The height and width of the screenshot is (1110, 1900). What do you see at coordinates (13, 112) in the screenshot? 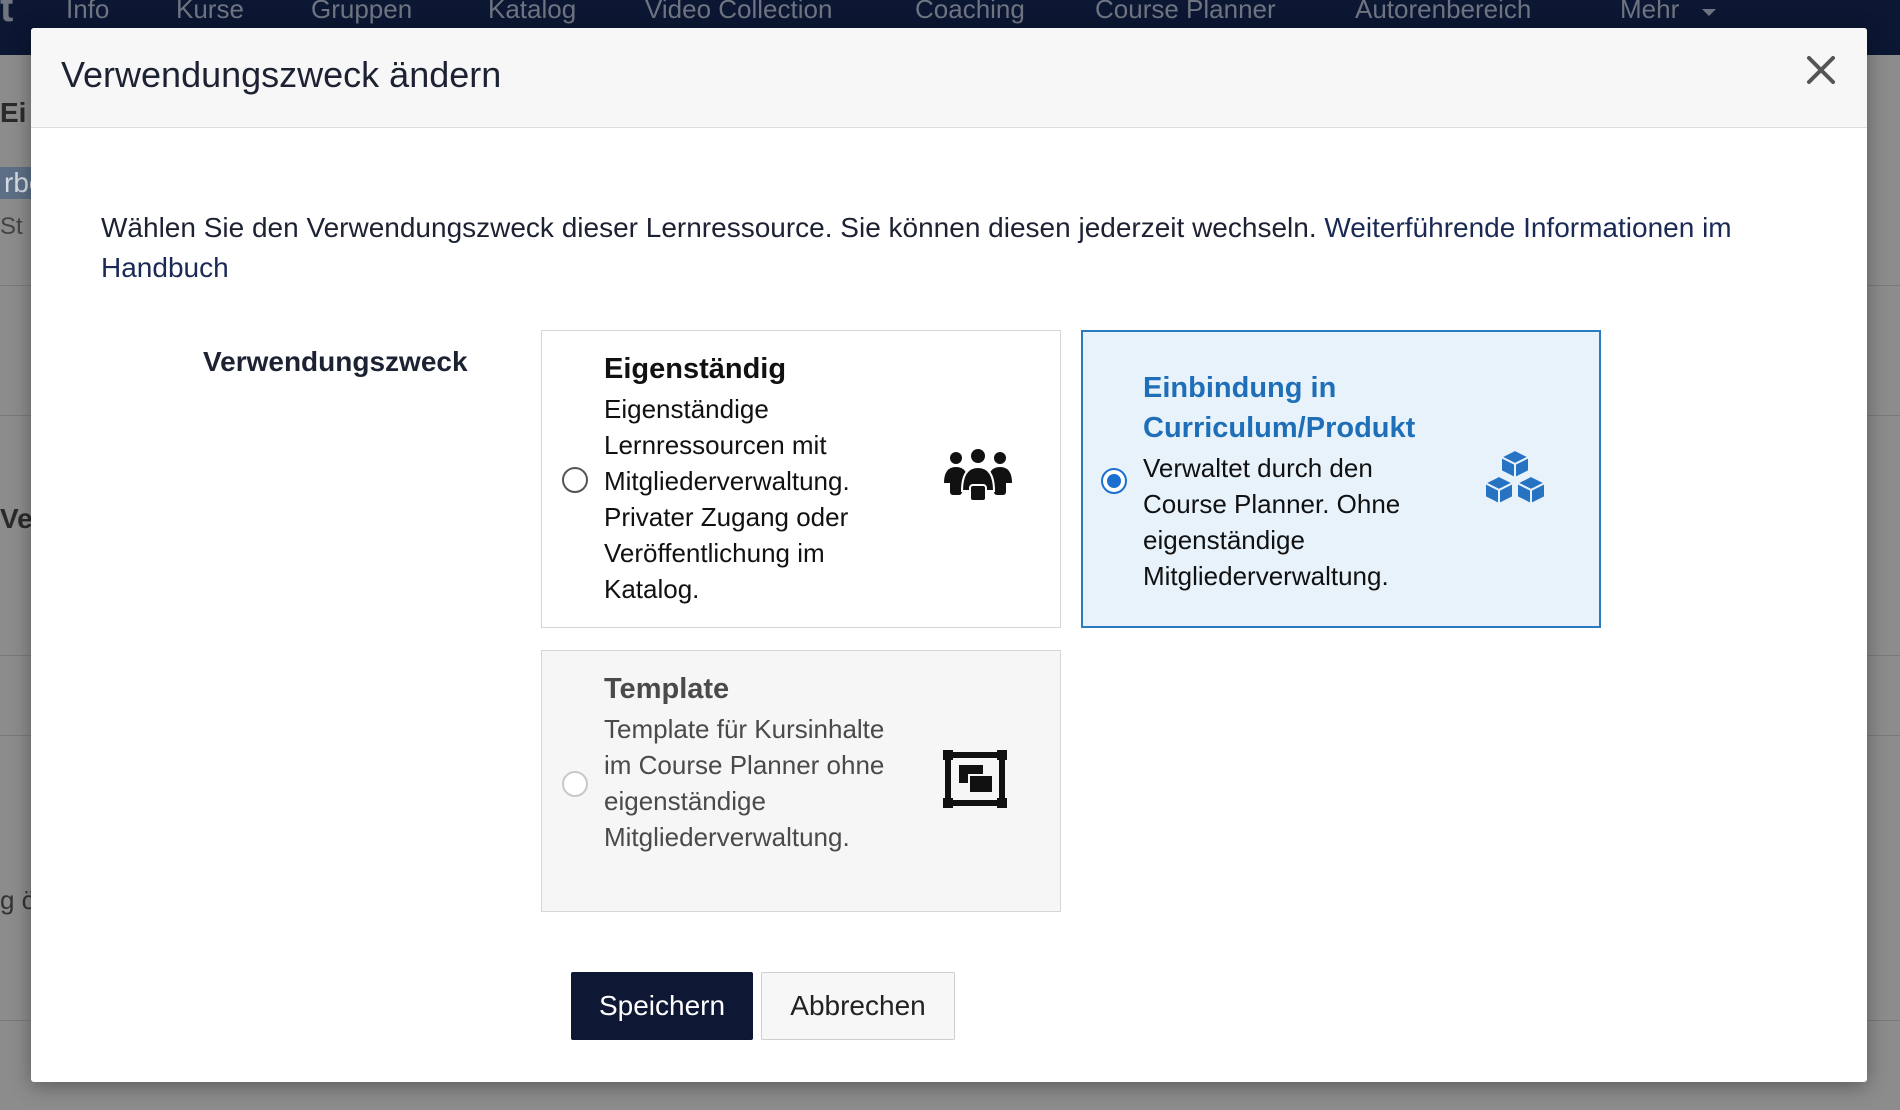
I see `background-text: Ei` at bounding box center [13, 112].